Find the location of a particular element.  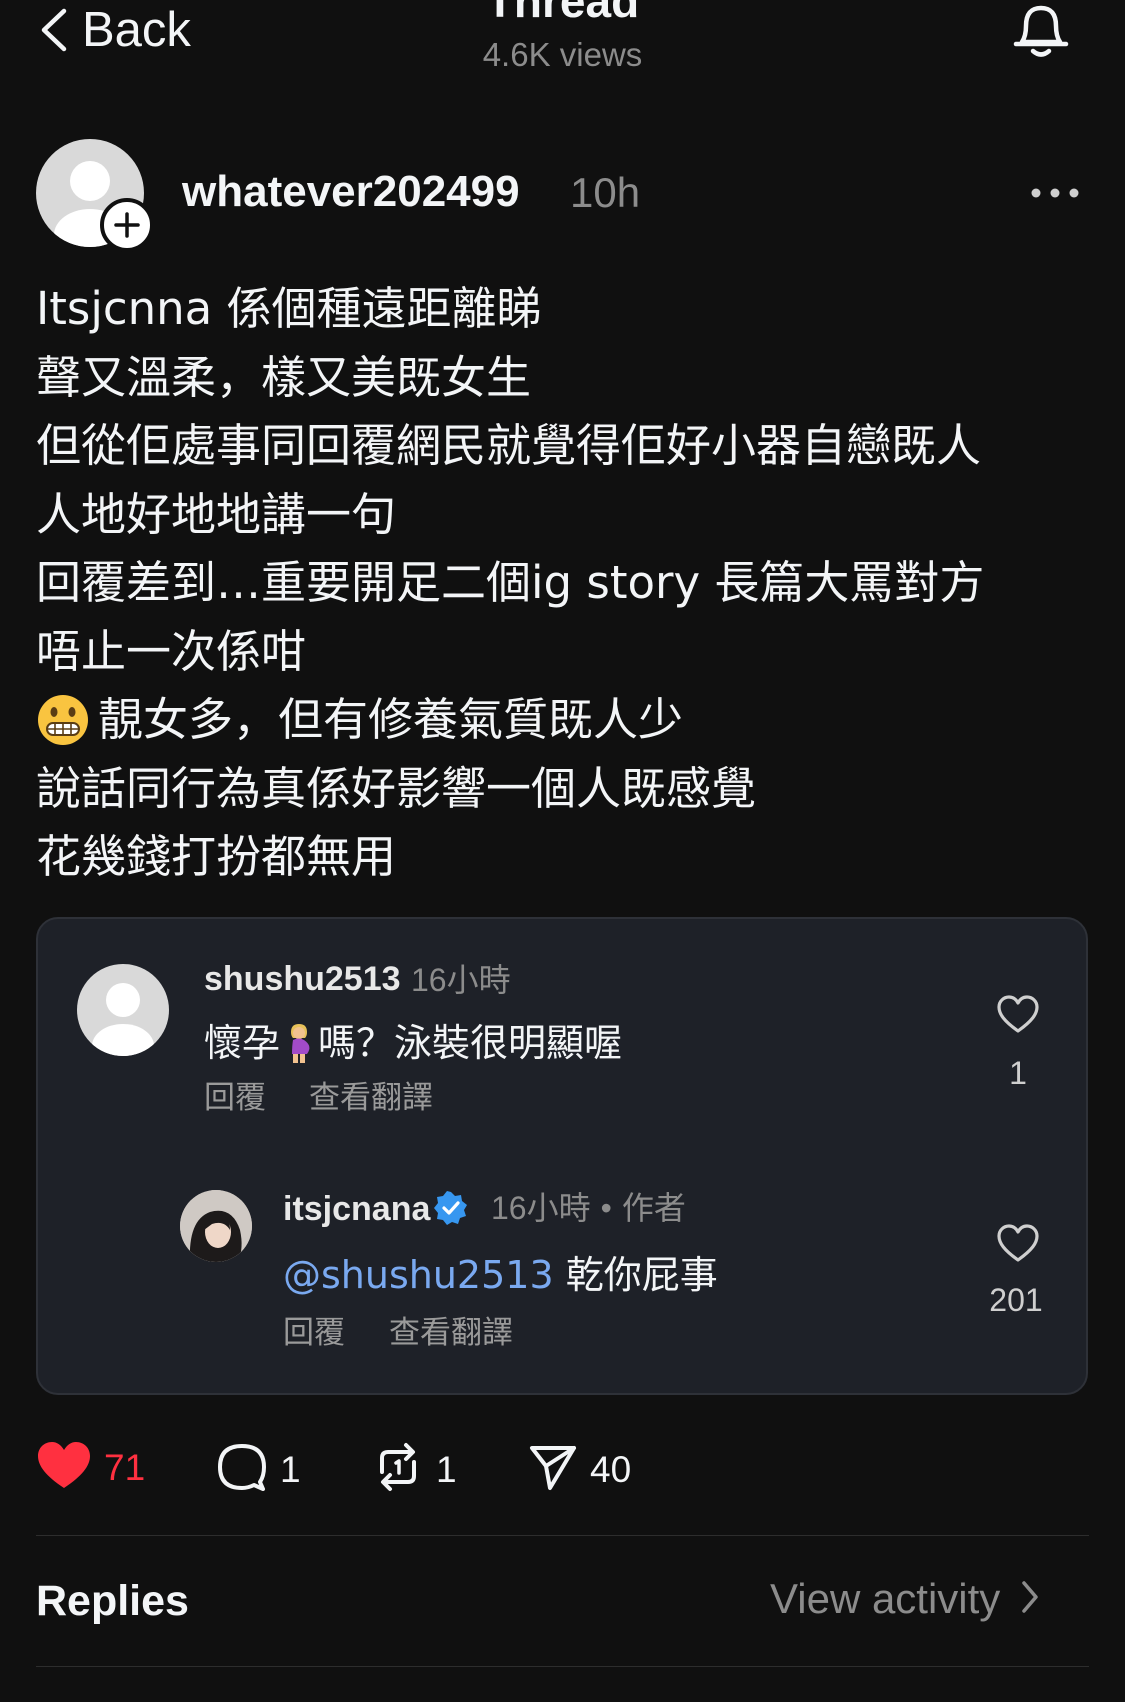

comment-text-part: 懷孕 is located at coordinates (242, 1043).